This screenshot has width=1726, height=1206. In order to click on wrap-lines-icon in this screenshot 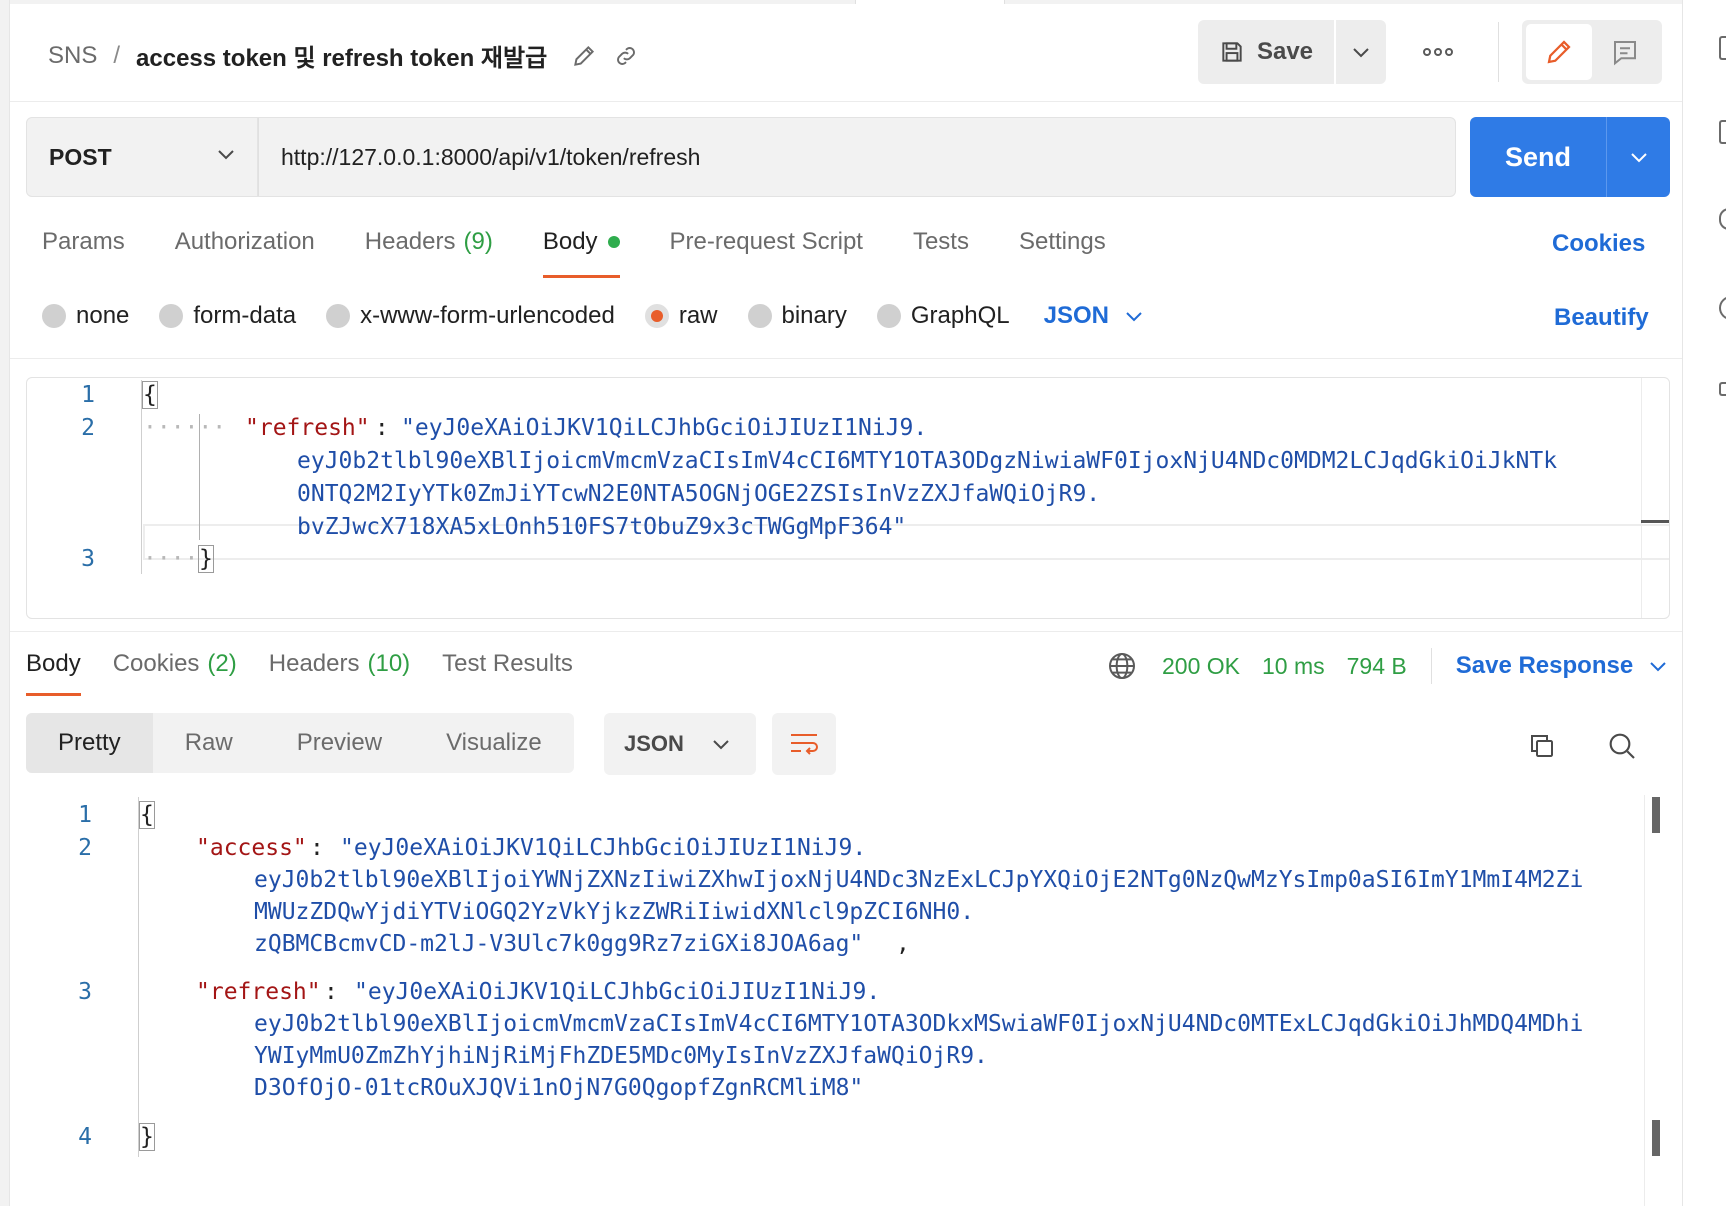, I will do `click(804, 744)`.